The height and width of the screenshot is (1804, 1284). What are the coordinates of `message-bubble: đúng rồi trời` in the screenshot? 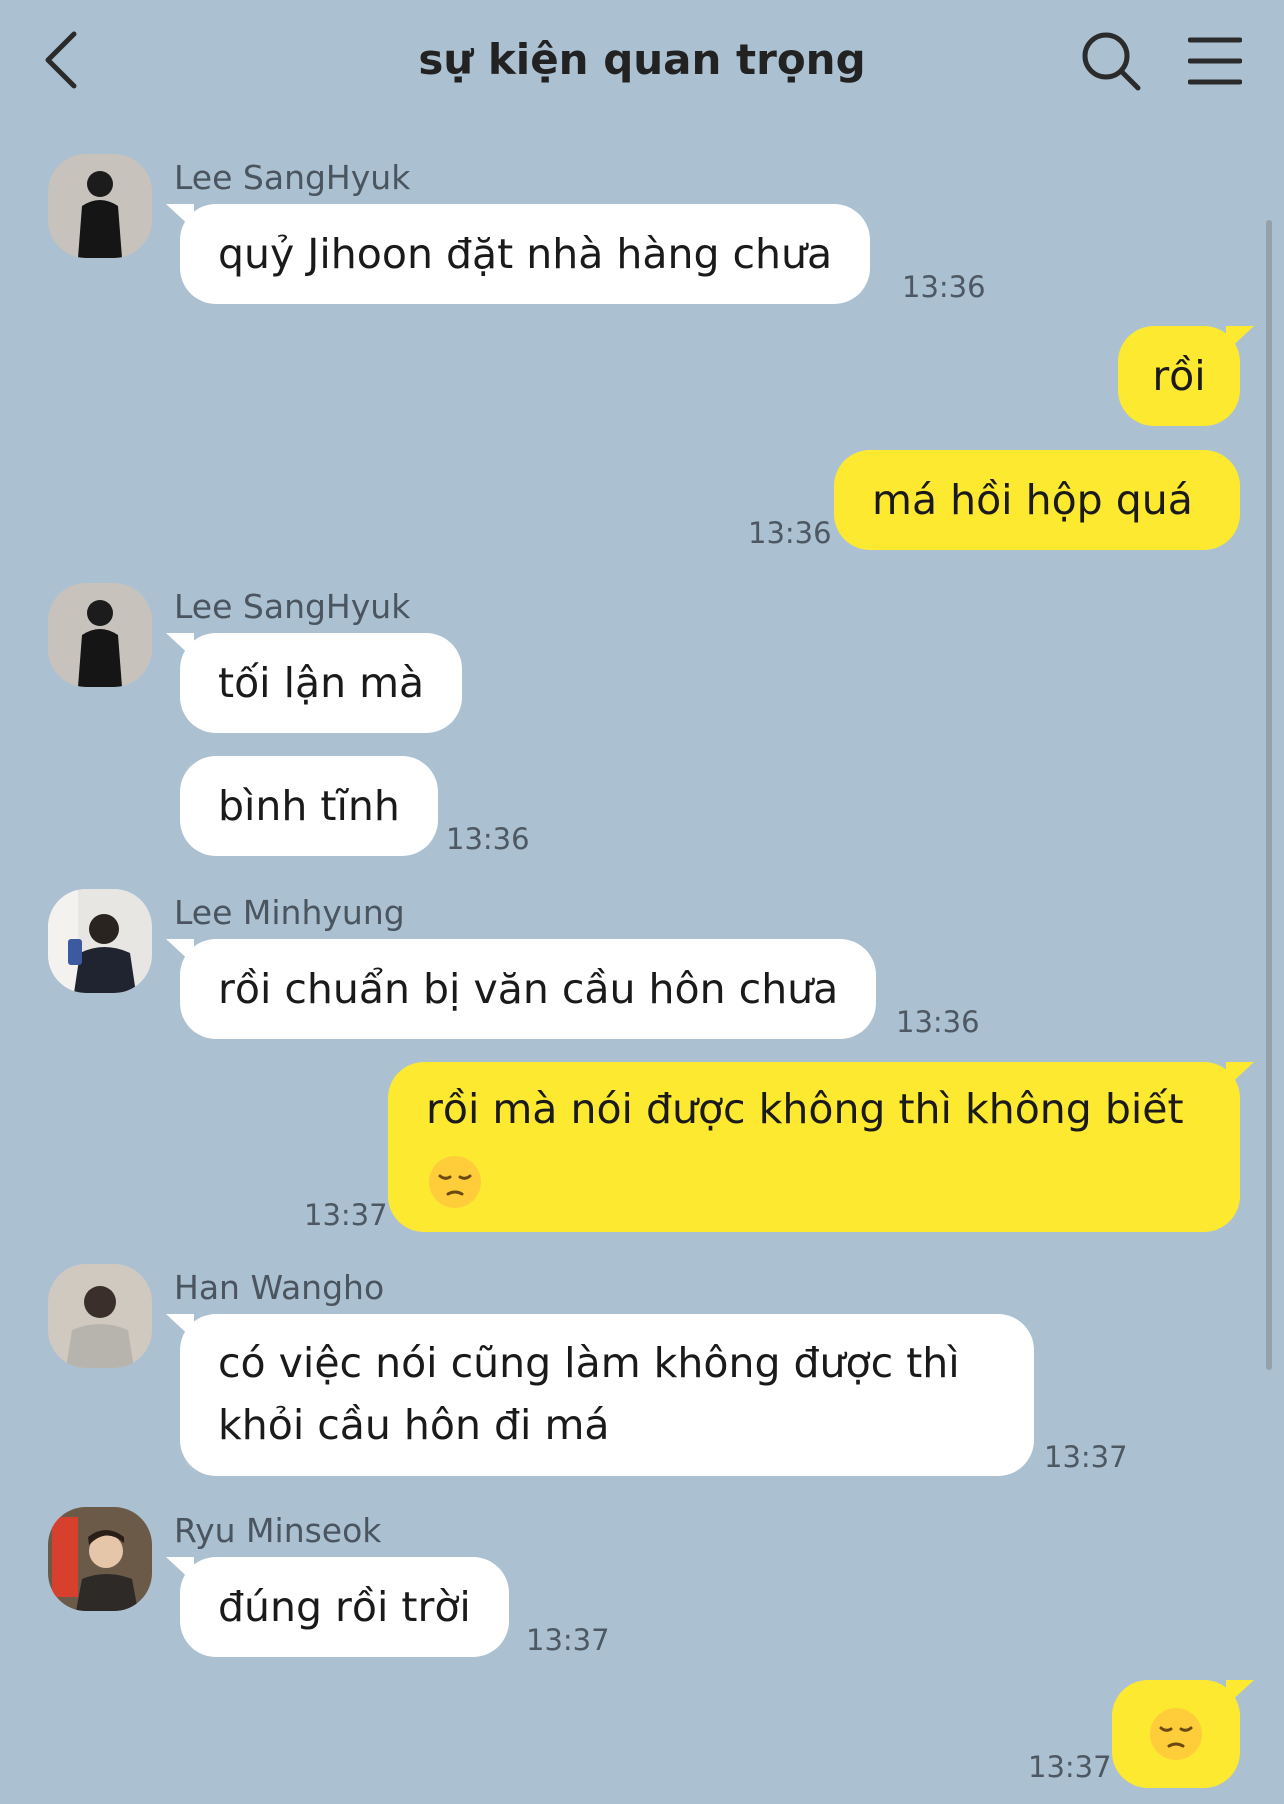 It's located at (337, 1607).